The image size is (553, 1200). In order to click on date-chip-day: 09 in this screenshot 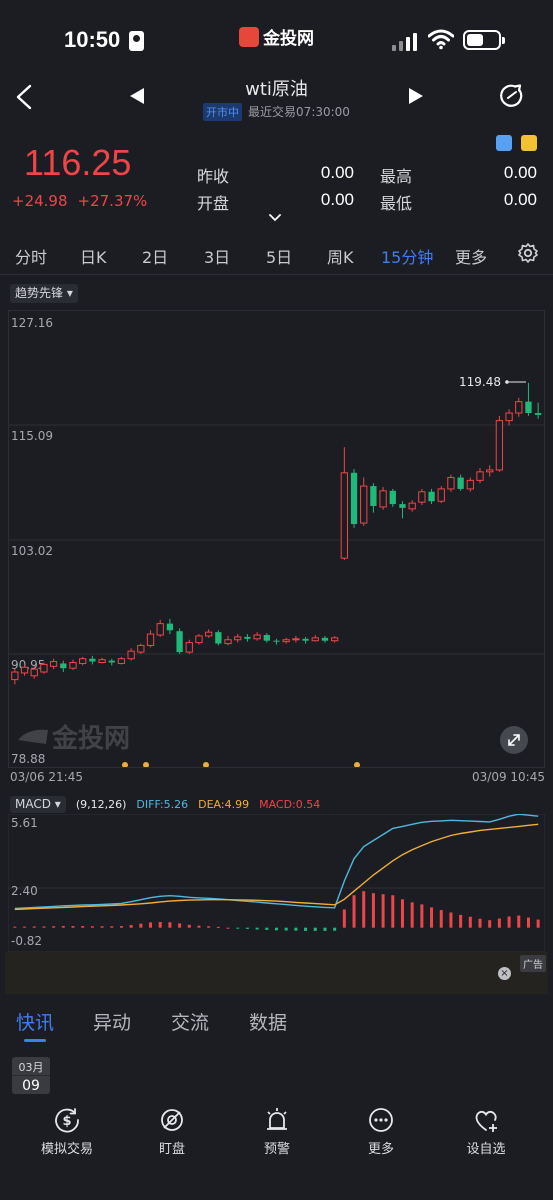, I will do `click(31, 1086)`.